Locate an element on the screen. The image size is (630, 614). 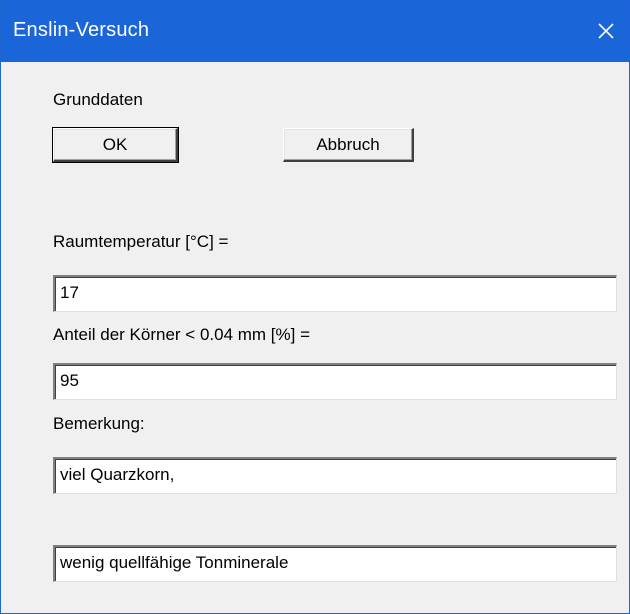
close-button is located at coordinates (606, 31).